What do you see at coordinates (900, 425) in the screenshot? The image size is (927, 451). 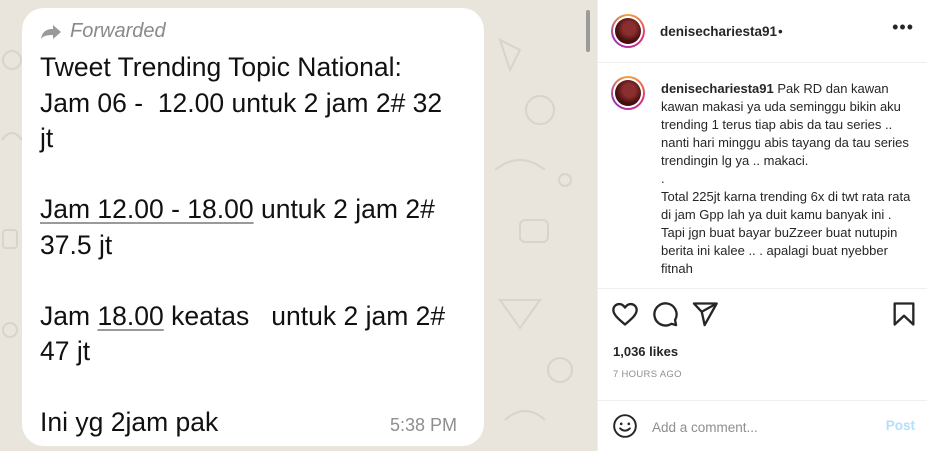 I see `post-button: Post` at bounding box center [900, 425].